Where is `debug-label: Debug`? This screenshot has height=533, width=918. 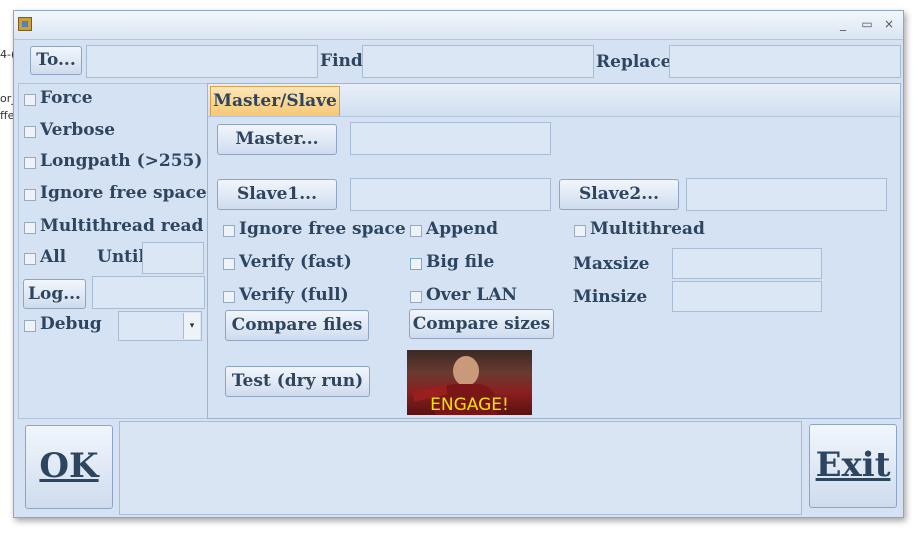 debug-label: Debug is located at coordinates (71, 324).